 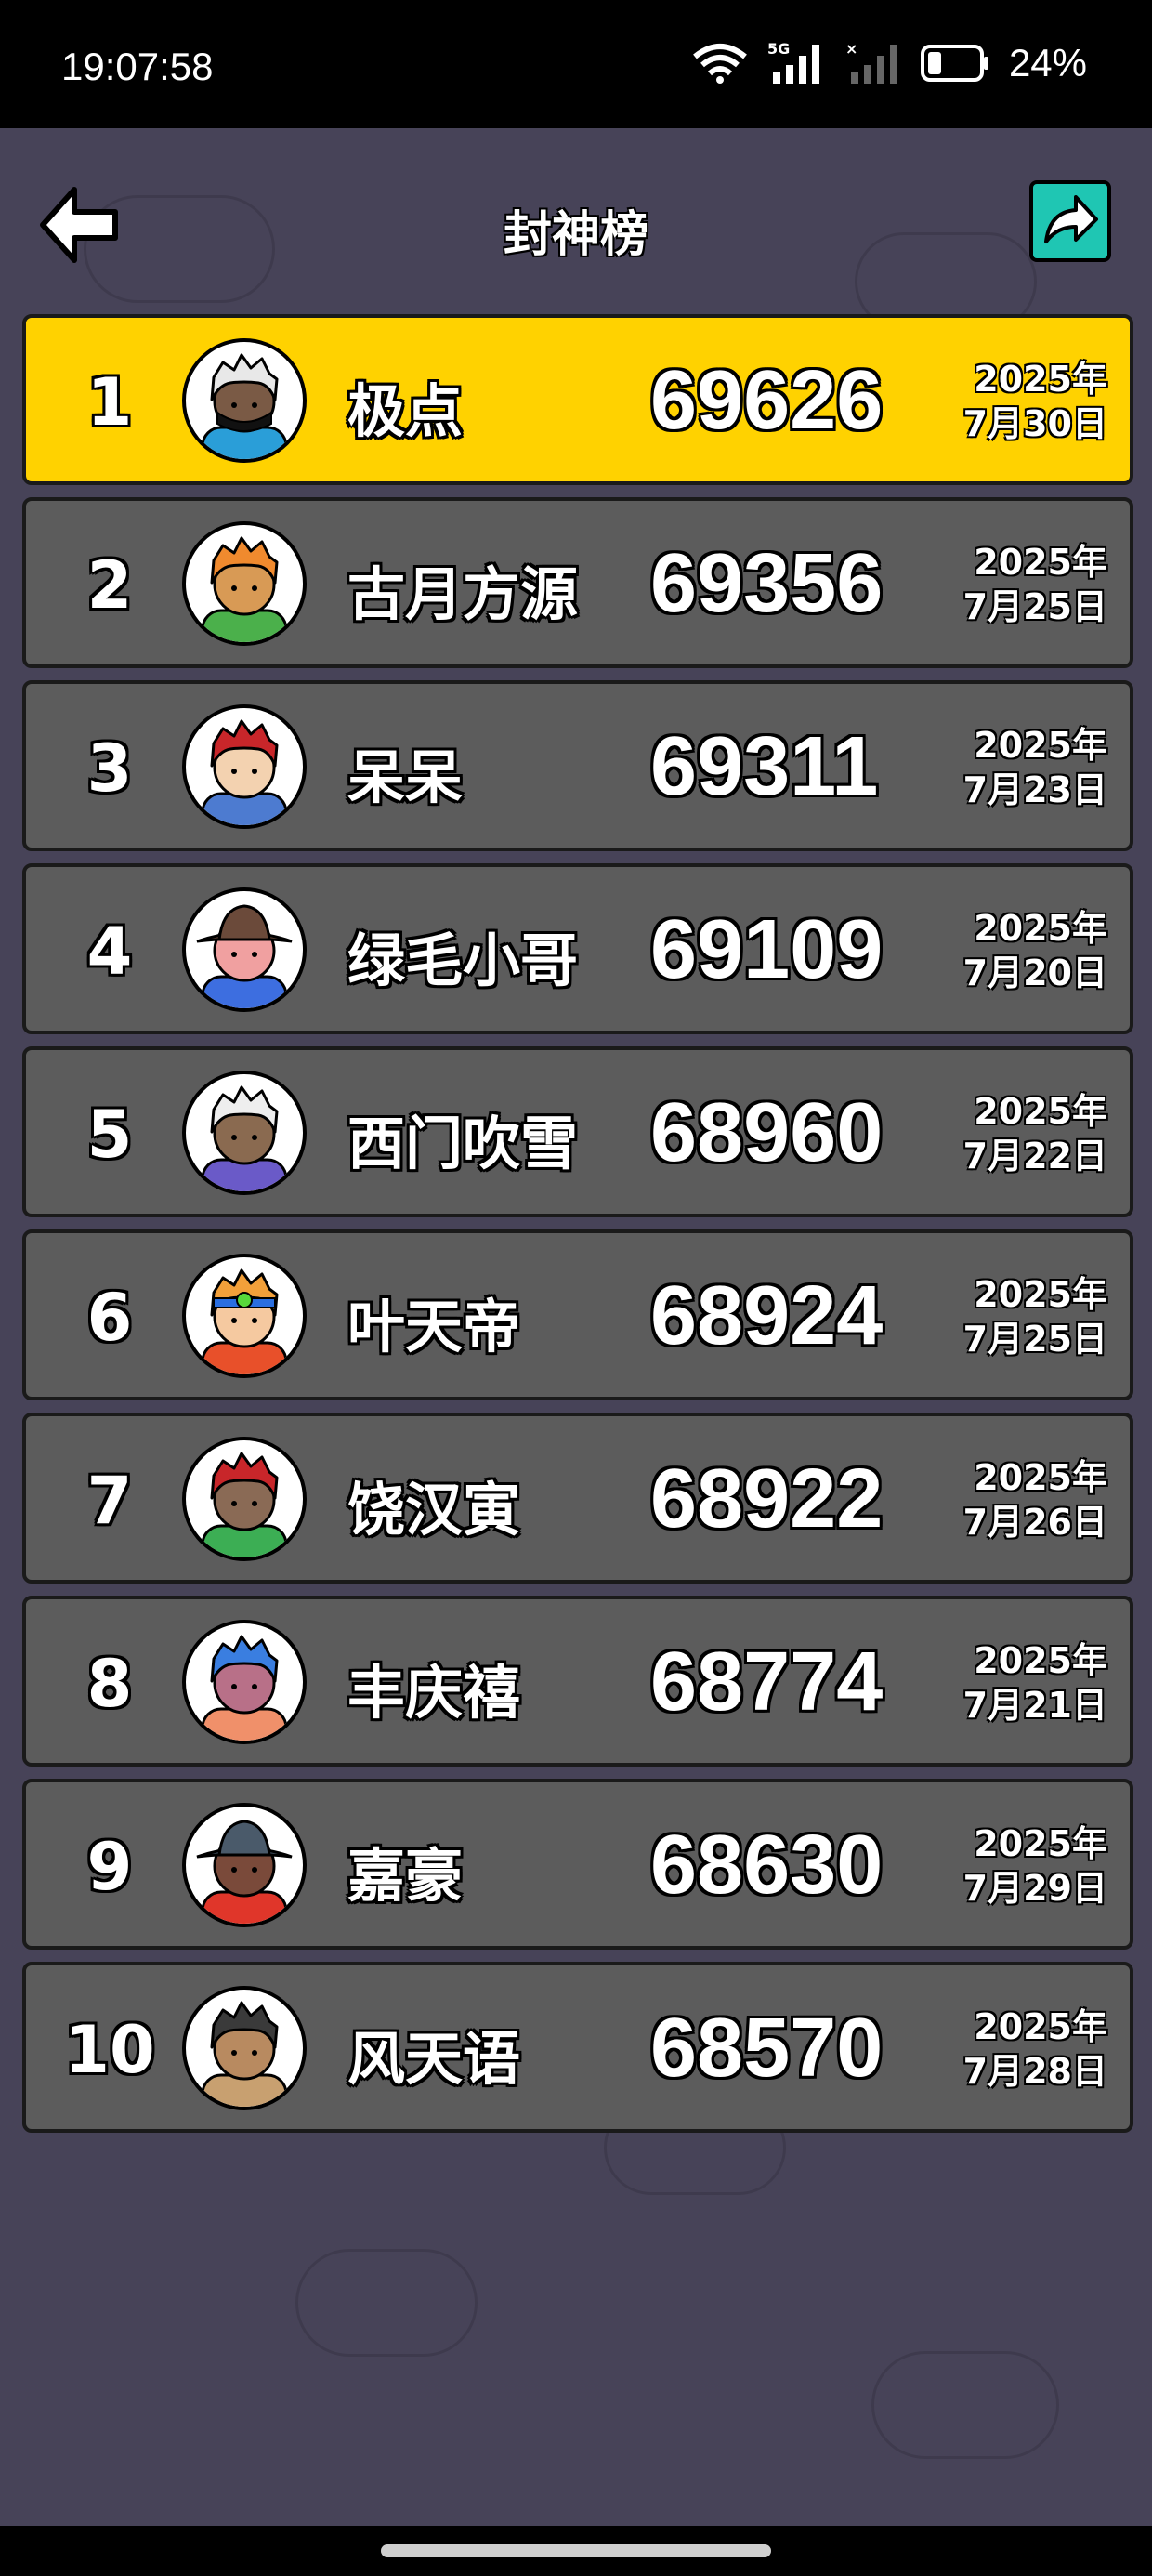 I want to click on player-name: 绿毛小哥, so click(x=463, y=960).